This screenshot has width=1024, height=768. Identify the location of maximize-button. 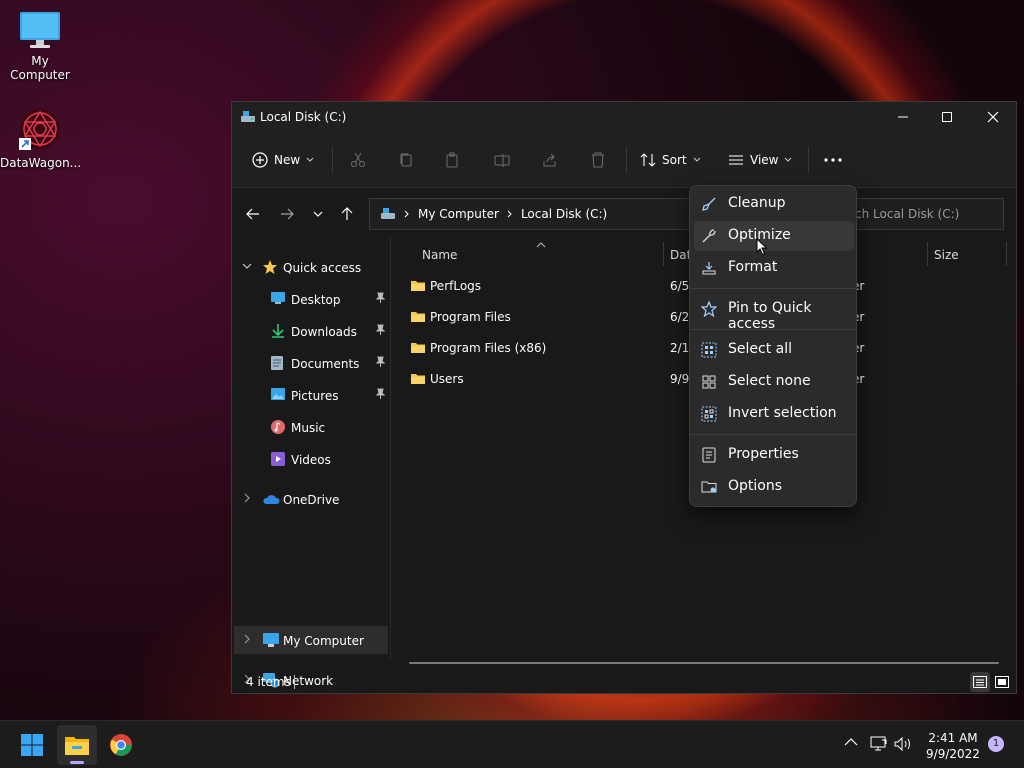
(947, 117).